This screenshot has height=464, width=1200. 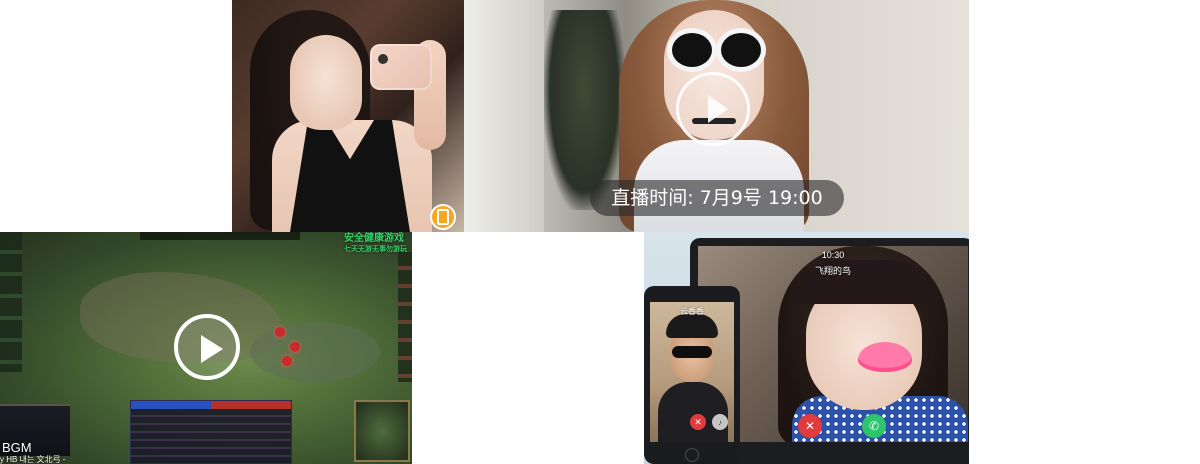 I want to click on broadcast-time-label: 直播时间: 7月9号 19:00, so click(x=717, y=198).